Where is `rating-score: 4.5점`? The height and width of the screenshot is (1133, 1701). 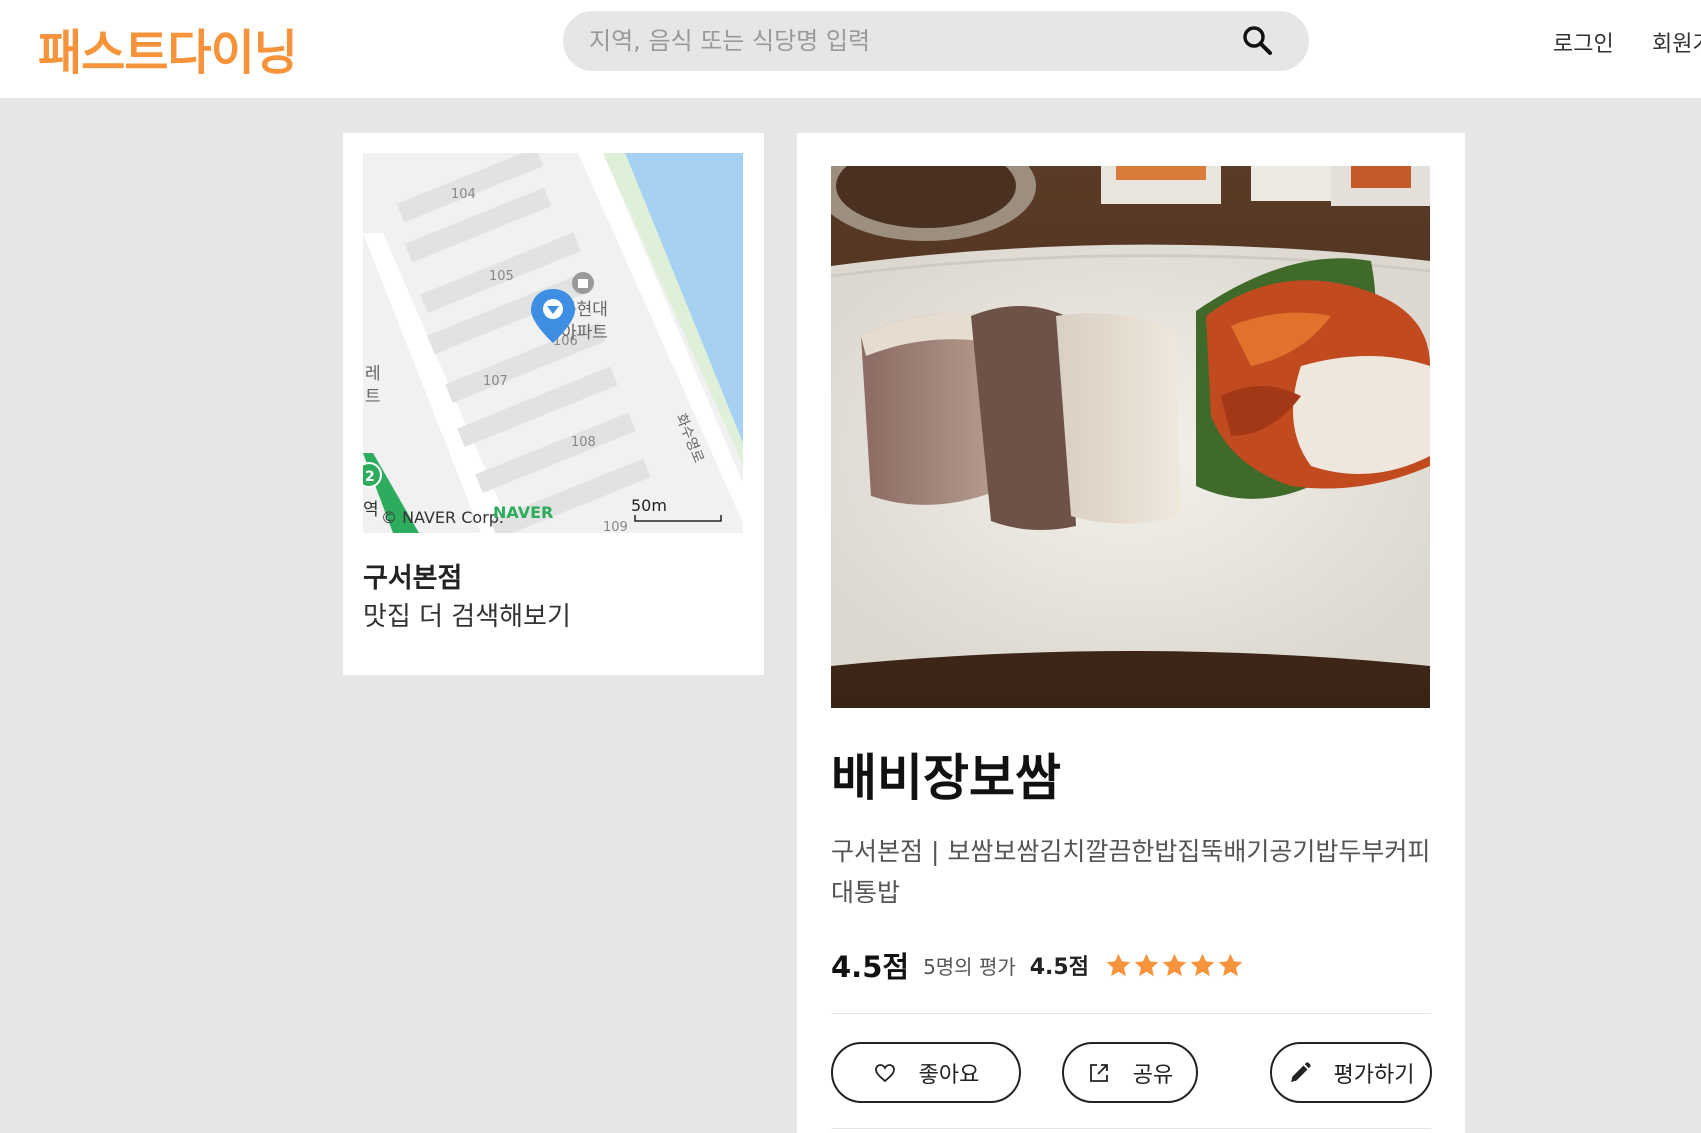 rating-score: 4.5점 is located at coordinates (870, 967).